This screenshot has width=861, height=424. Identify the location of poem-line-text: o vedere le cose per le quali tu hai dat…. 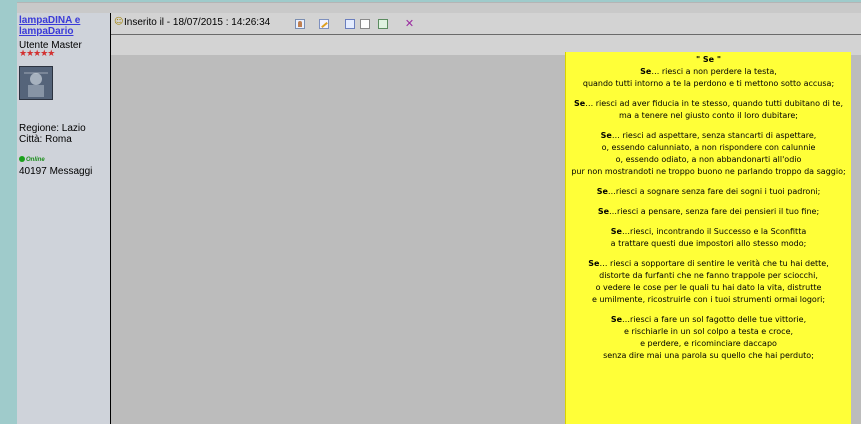
(708, 287).